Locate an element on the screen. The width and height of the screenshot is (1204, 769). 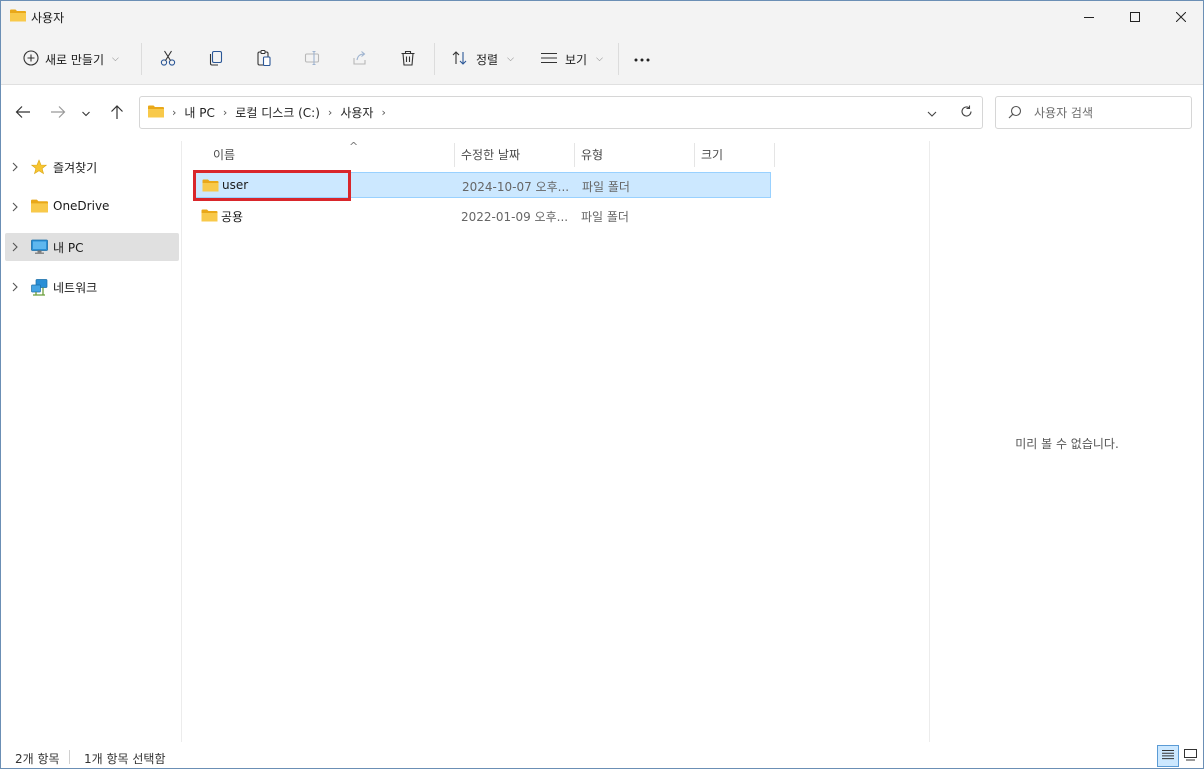
column-header-name: ^ 이름 is located at coordinates (330, 154).